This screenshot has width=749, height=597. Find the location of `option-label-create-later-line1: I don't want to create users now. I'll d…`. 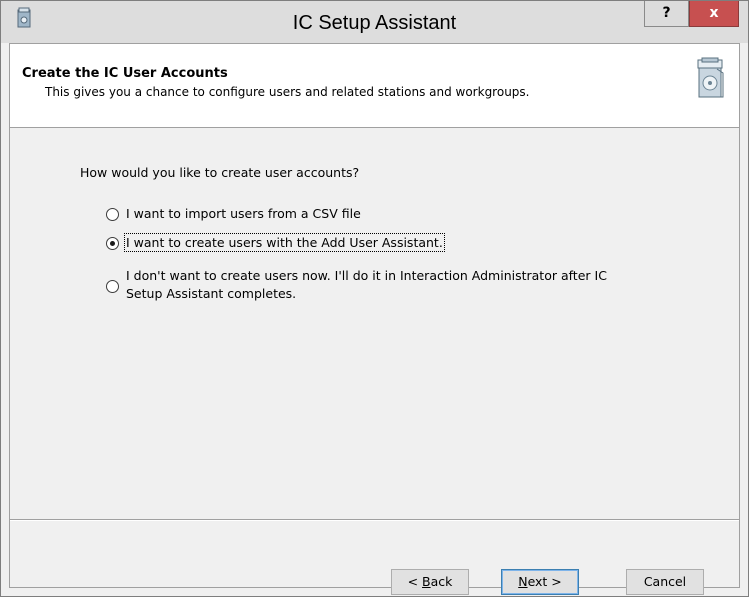

option-label-create-later-line1: I don't want to create users now. I'll d… is located at coordinates (366, 275).